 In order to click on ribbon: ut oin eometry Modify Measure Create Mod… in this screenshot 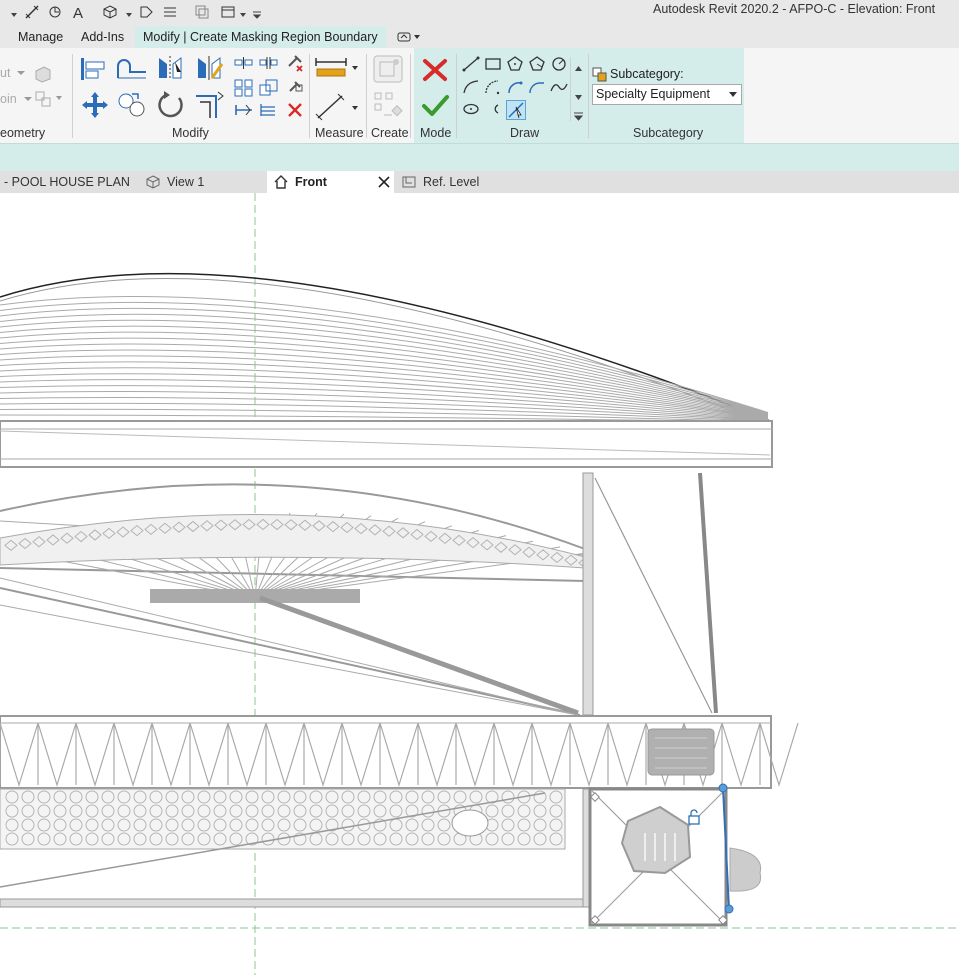, I will do `click(479, 95)`.